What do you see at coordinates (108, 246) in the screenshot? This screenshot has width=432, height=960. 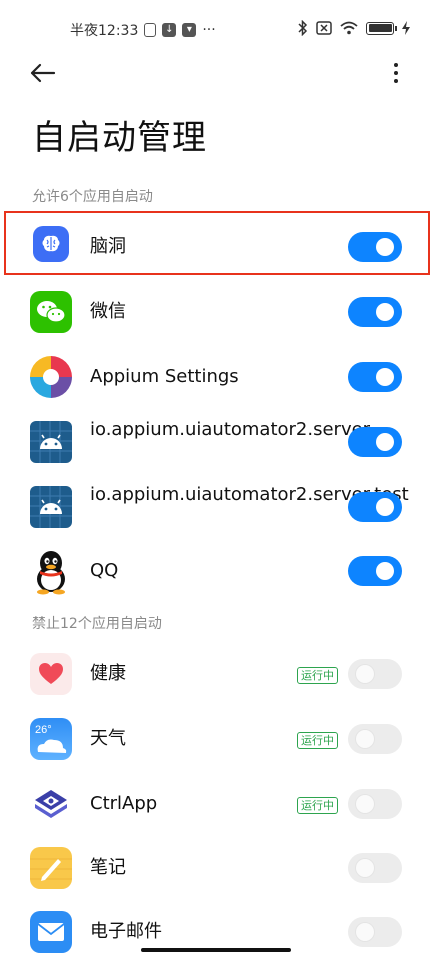 I see `app-name: 脑洞` at bounding box center [108, 246].